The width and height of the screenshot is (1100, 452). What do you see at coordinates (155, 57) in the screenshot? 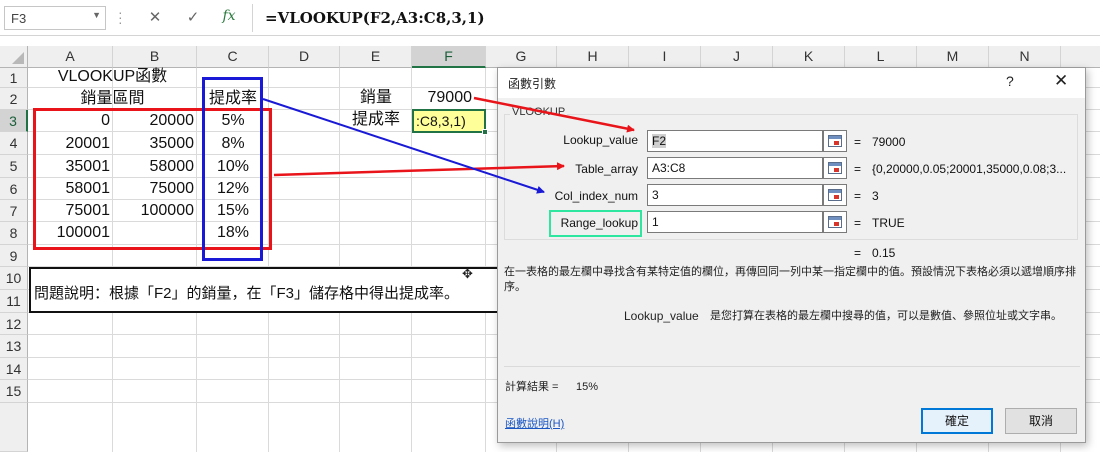
I see `col-header-b: B` at bounding box center [155, 57].